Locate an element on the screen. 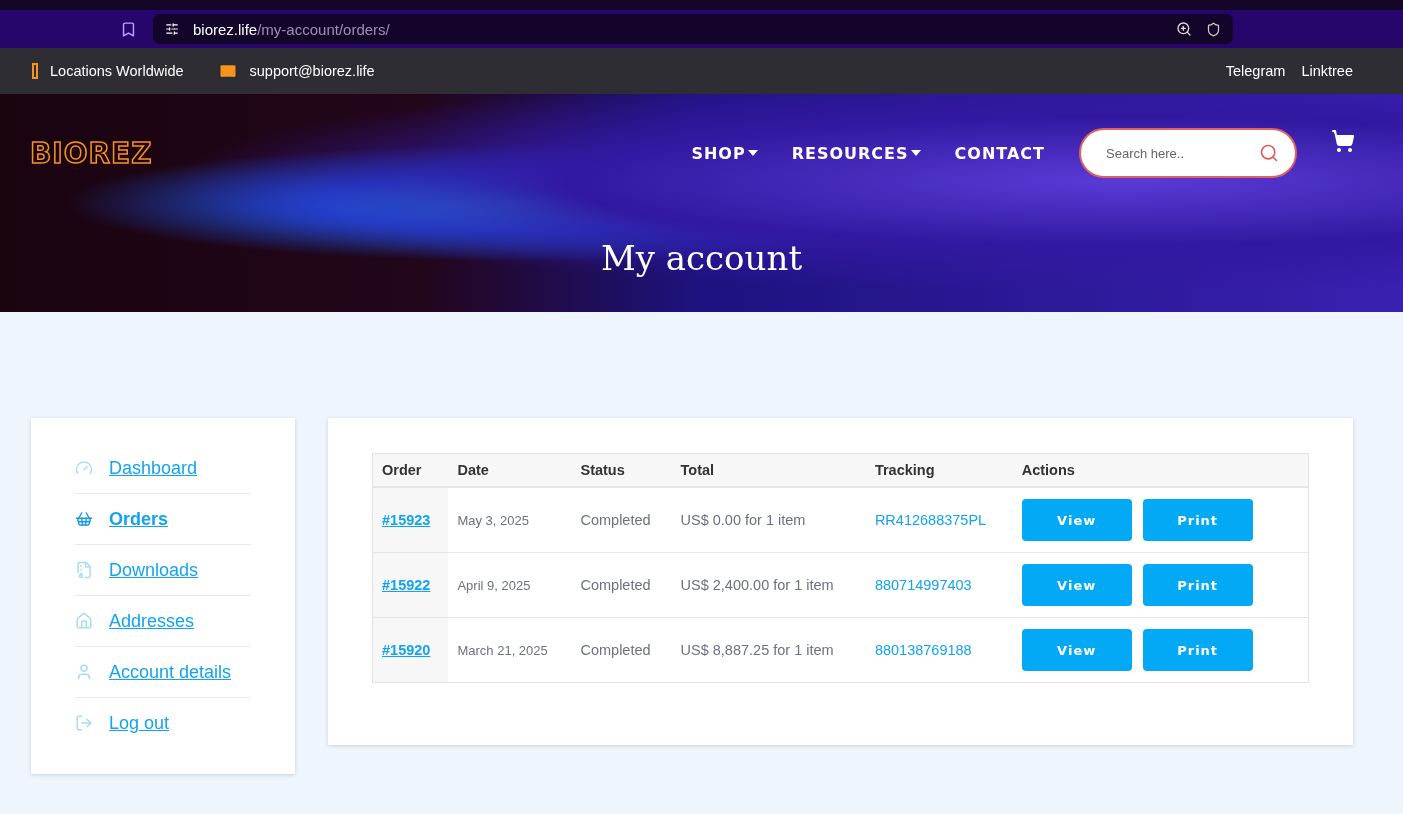 This screenshot has width=1403, height=814. file-icon is located at coordinates (84, 570).